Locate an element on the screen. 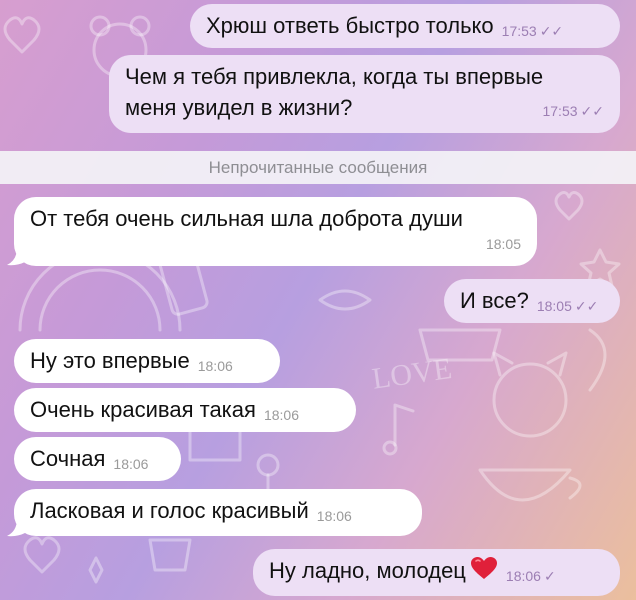 This screenshot has height=600, width=636. outgoing-message: Хрюш ответь быстро только 17:53 ✓✓ is located at coordinates (405, 26).